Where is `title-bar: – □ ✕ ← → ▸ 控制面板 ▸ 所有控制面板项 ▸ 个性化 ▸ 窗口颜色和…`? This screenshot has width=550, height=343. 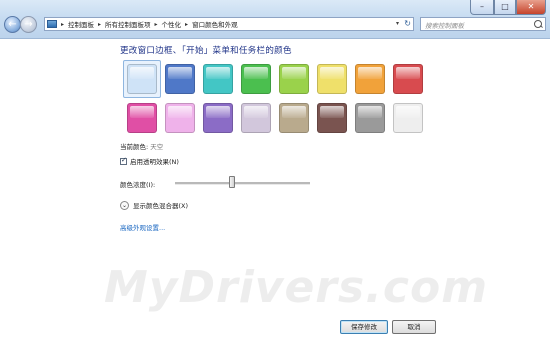
title-bar: – □ ✕ ← → ▸ 控制面板 ▸ 所有控制面板项 ▸ 个性化 ▸ 窗口颜色和… is located at coordinates (275, 19).